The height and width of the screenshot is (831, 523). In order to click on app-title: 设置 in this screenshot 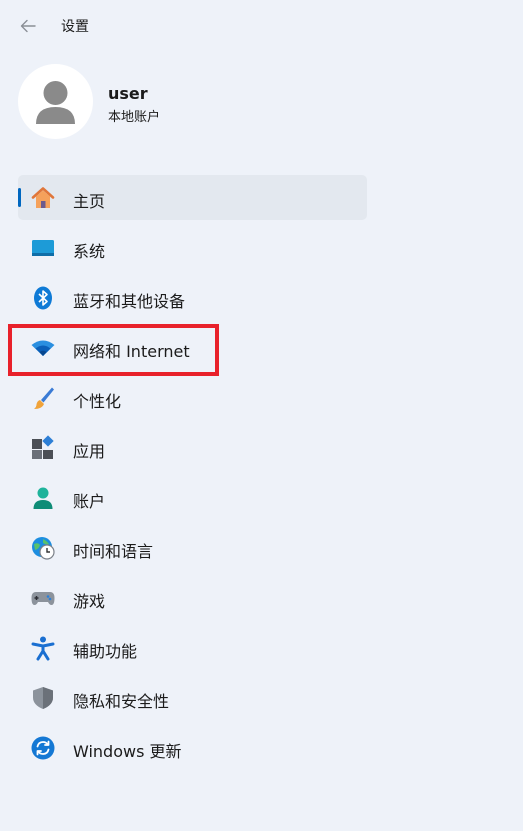, I will do `click(75, 27)`.